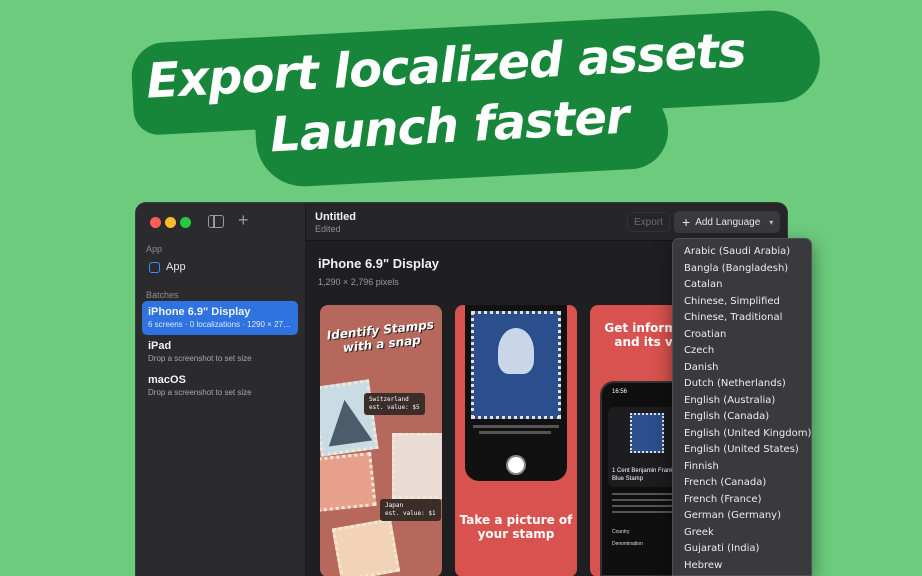 The image size is (922, 576). Describe the element at coordinates (199, 312) in the screenshot. I see `batch-name: iPhone 6.9" Display` at that location.